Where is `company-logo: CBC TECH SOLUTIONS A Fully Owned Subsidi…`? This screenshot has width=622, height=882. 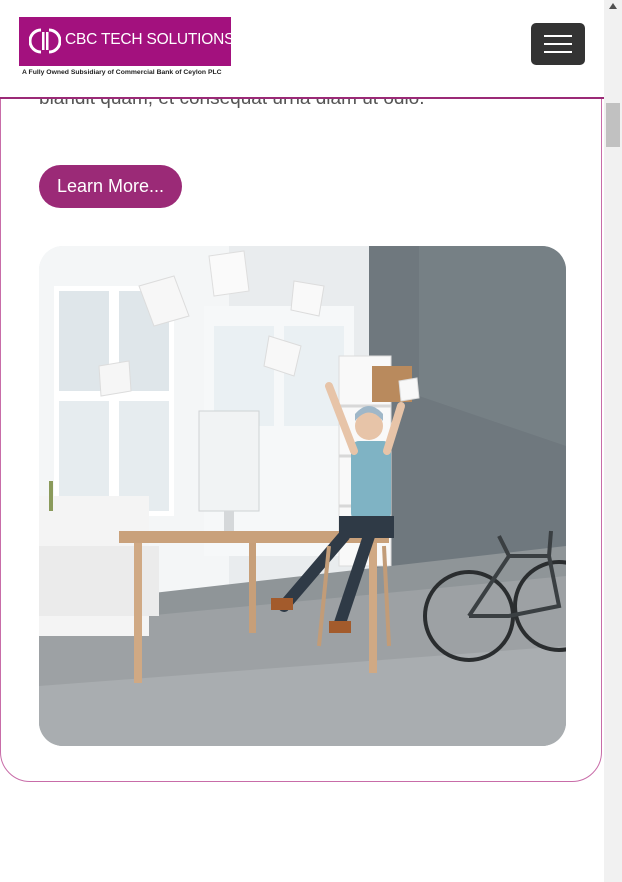 company-logo: CBC TECH SOLUTIONS A Fully Owned Subsidi… is located at coordinates (127, 48).